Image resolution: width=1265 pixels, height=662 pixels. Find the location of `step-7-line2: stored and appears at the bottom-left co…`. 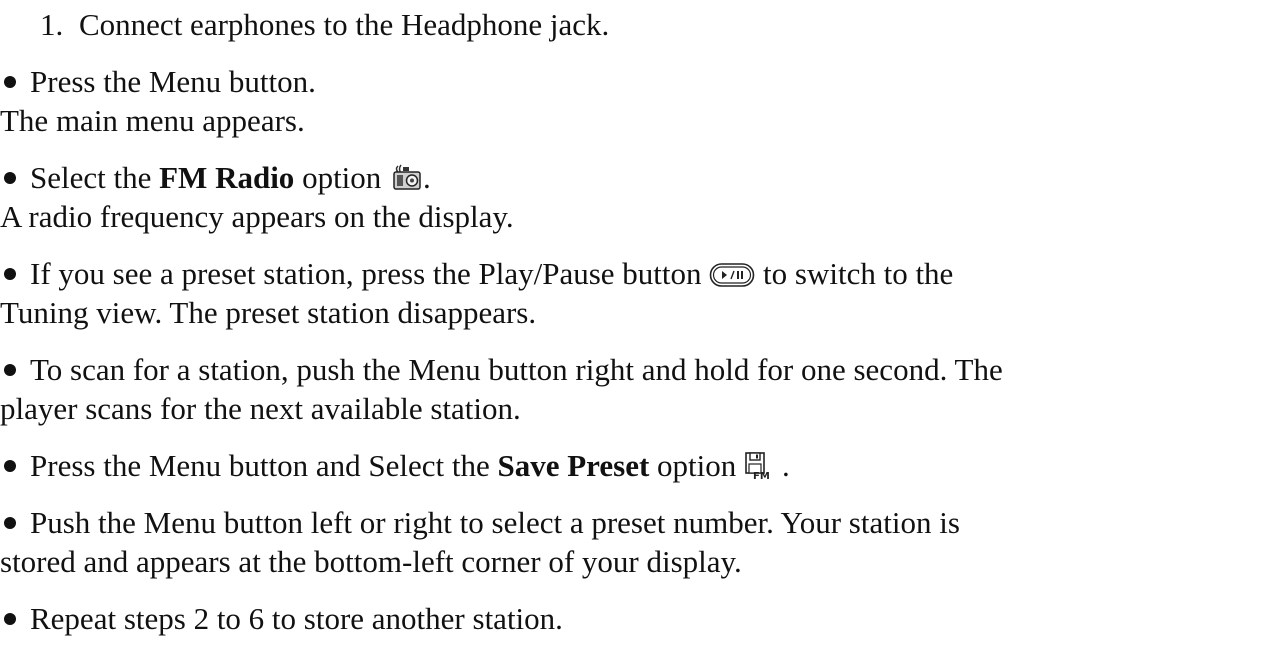

step-7-line2: stored and appears at the bottom-left co… is located at coordinates (371, 561).